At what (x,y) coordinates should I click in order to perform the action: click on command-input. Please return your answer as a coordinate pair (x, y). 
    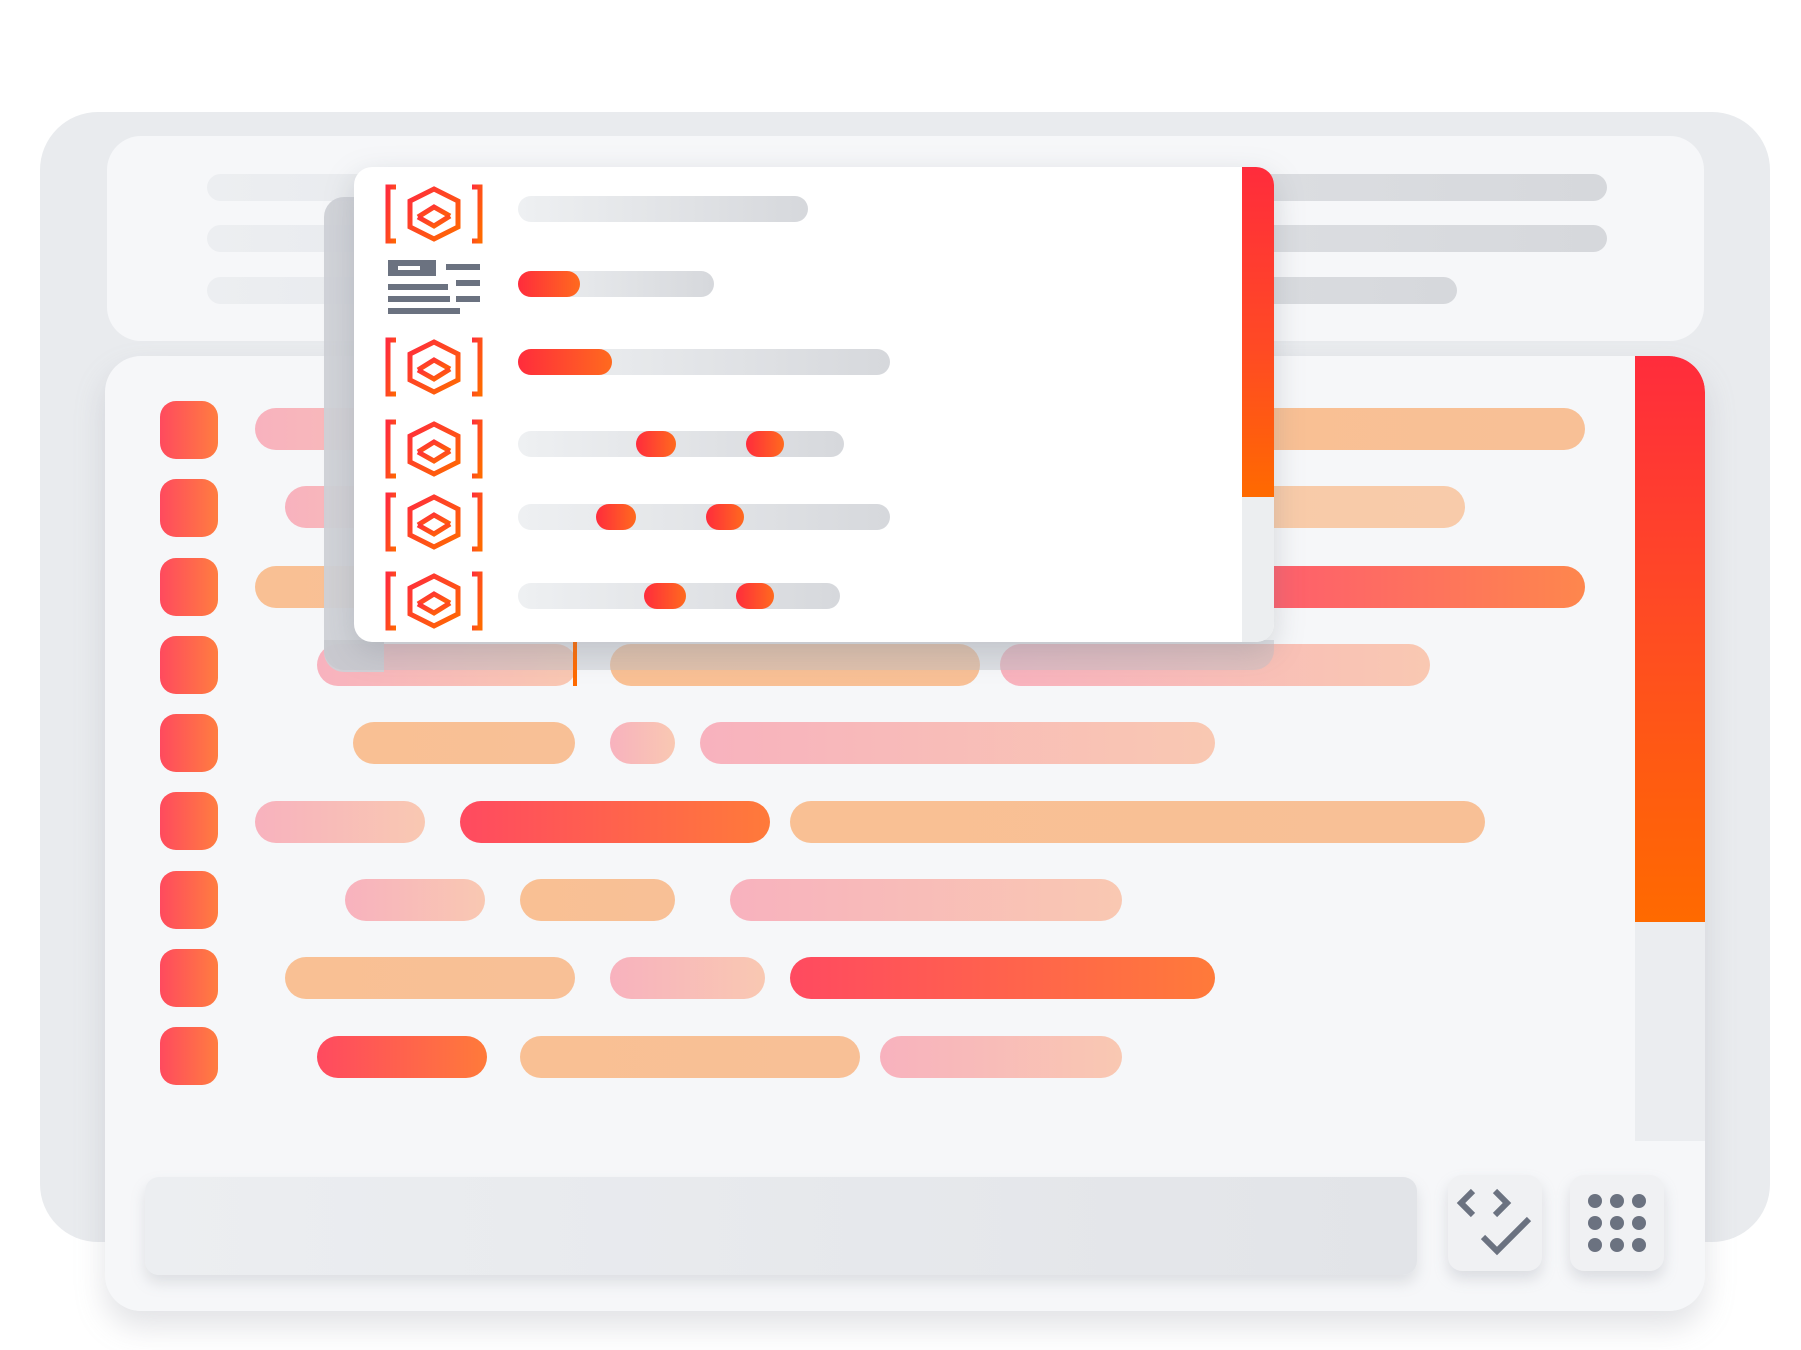
    Looking at the image, I should click on (781, 1226).